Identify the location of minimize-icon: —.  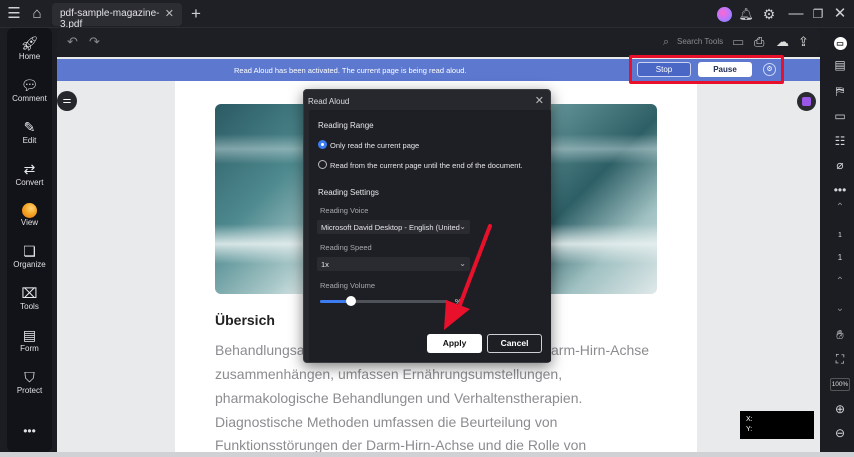
(796, 14).